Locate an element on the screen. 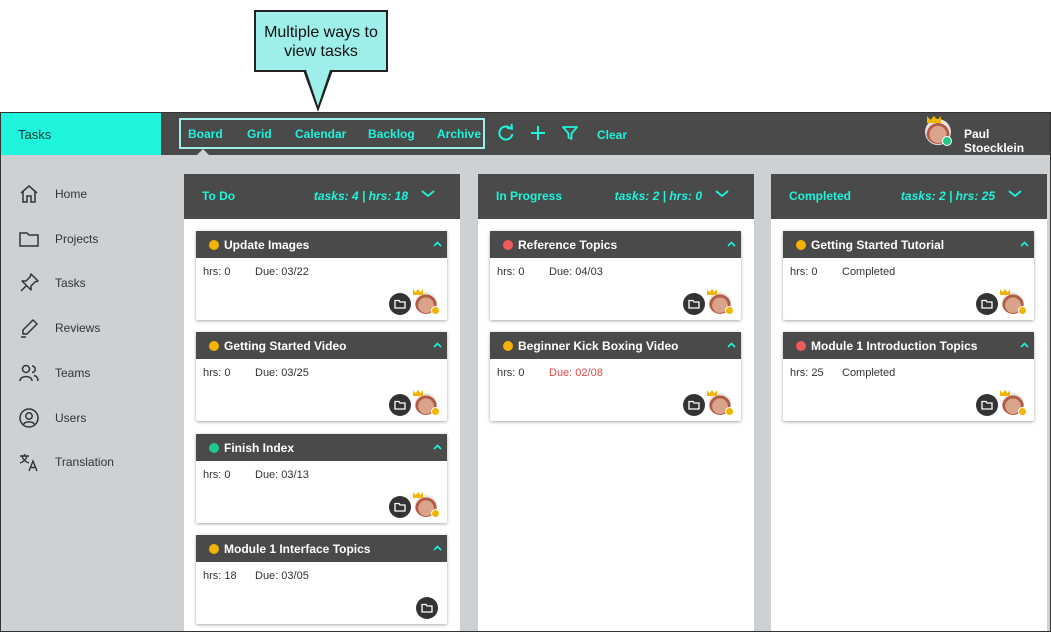 The image size is (1051, 632). column-title: To Do is located at coordinates (219, 196).